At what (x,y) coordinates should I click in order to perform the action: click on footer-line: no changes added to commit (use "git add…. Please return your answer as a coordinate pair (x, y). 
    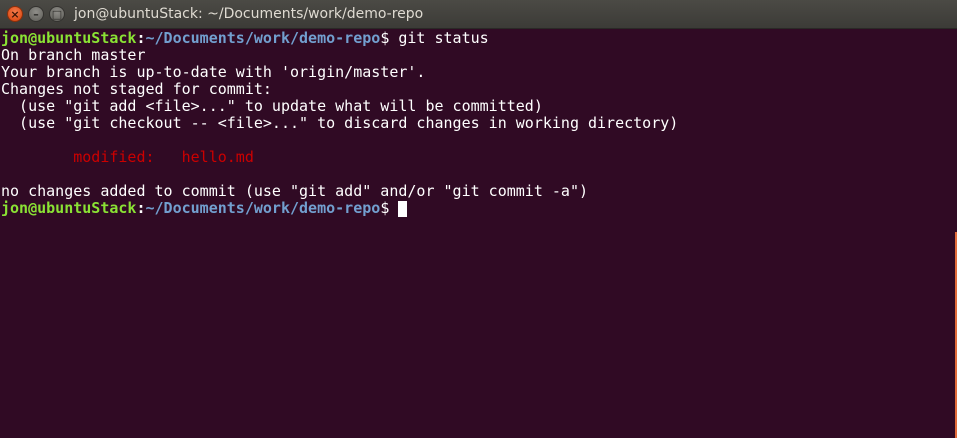
    Looking at the image, I should click on (294, 191).